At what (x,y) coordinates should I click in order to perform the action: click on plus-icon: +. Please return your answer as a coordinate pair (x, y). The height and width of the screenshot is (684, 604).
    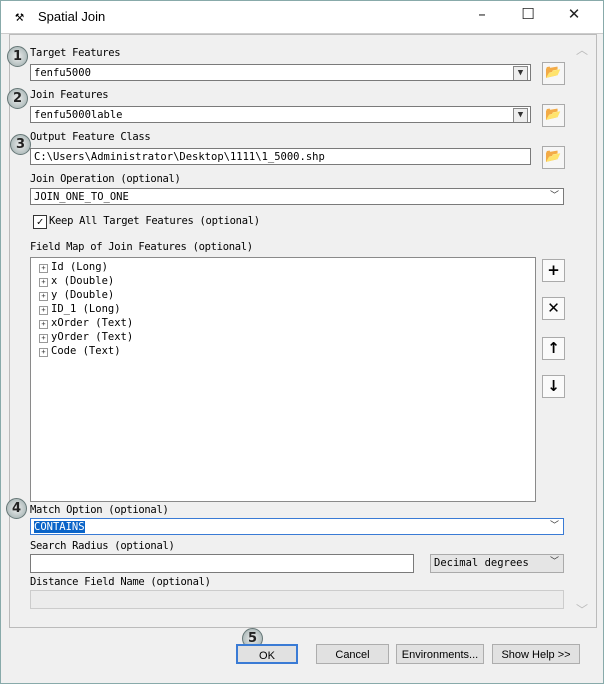
    Looking at the image, I should click on (553, 270).